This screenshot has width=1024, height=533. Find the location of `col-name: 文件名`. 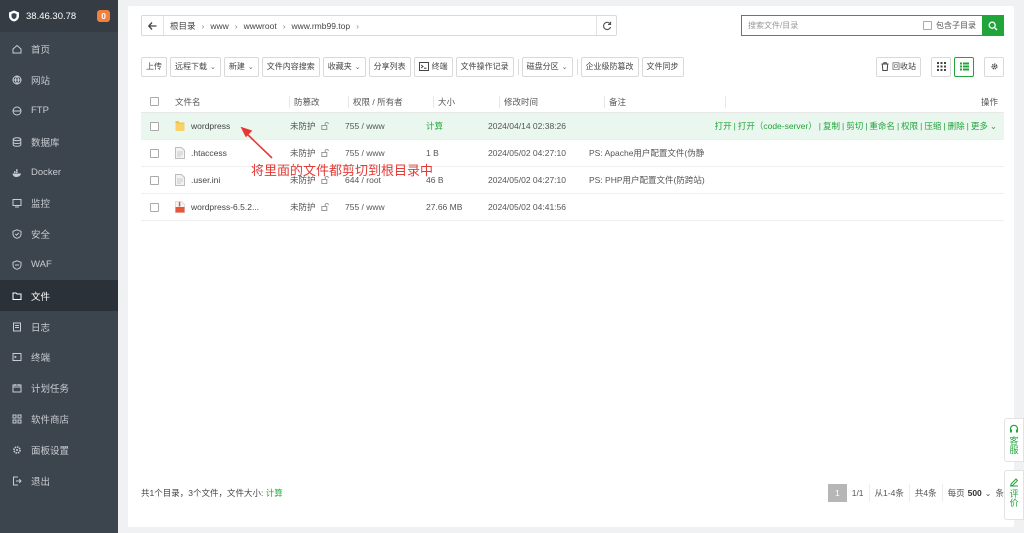

col-name: 文件名 is located at coordinates (230, 101).